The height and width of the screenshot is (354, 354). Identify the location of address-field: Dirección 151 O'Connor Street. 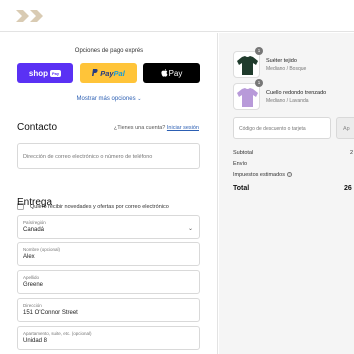
(108, 310).